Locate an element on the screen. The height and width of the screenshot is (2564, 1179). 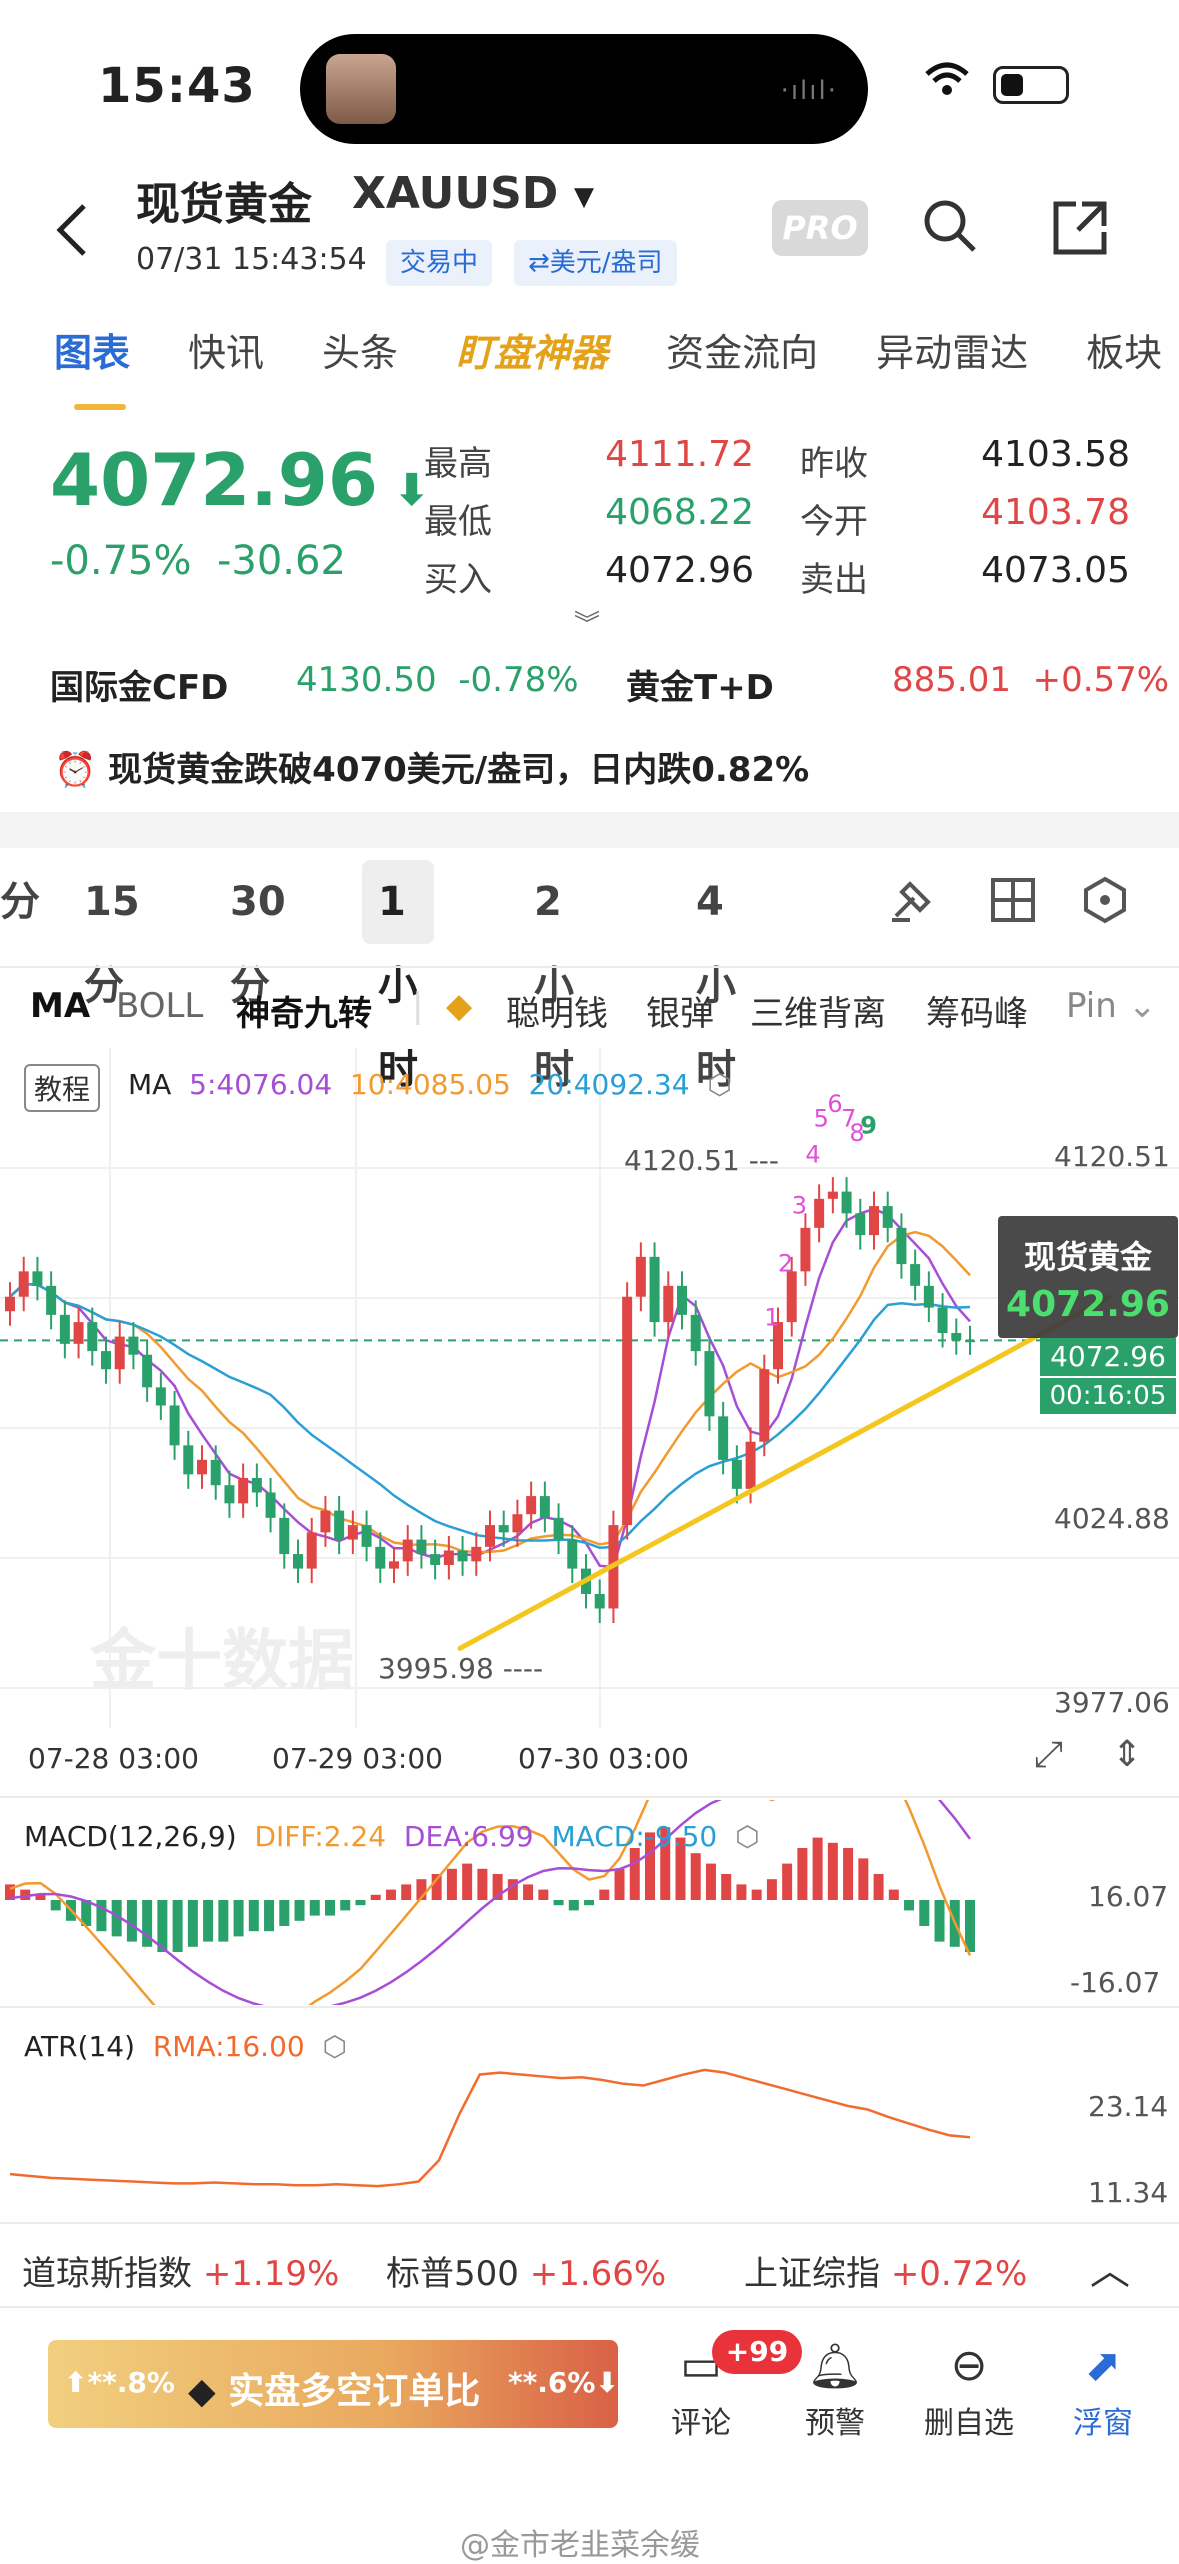
minus-circle-icon: ⊖ is located at coordinates (969, 2365).